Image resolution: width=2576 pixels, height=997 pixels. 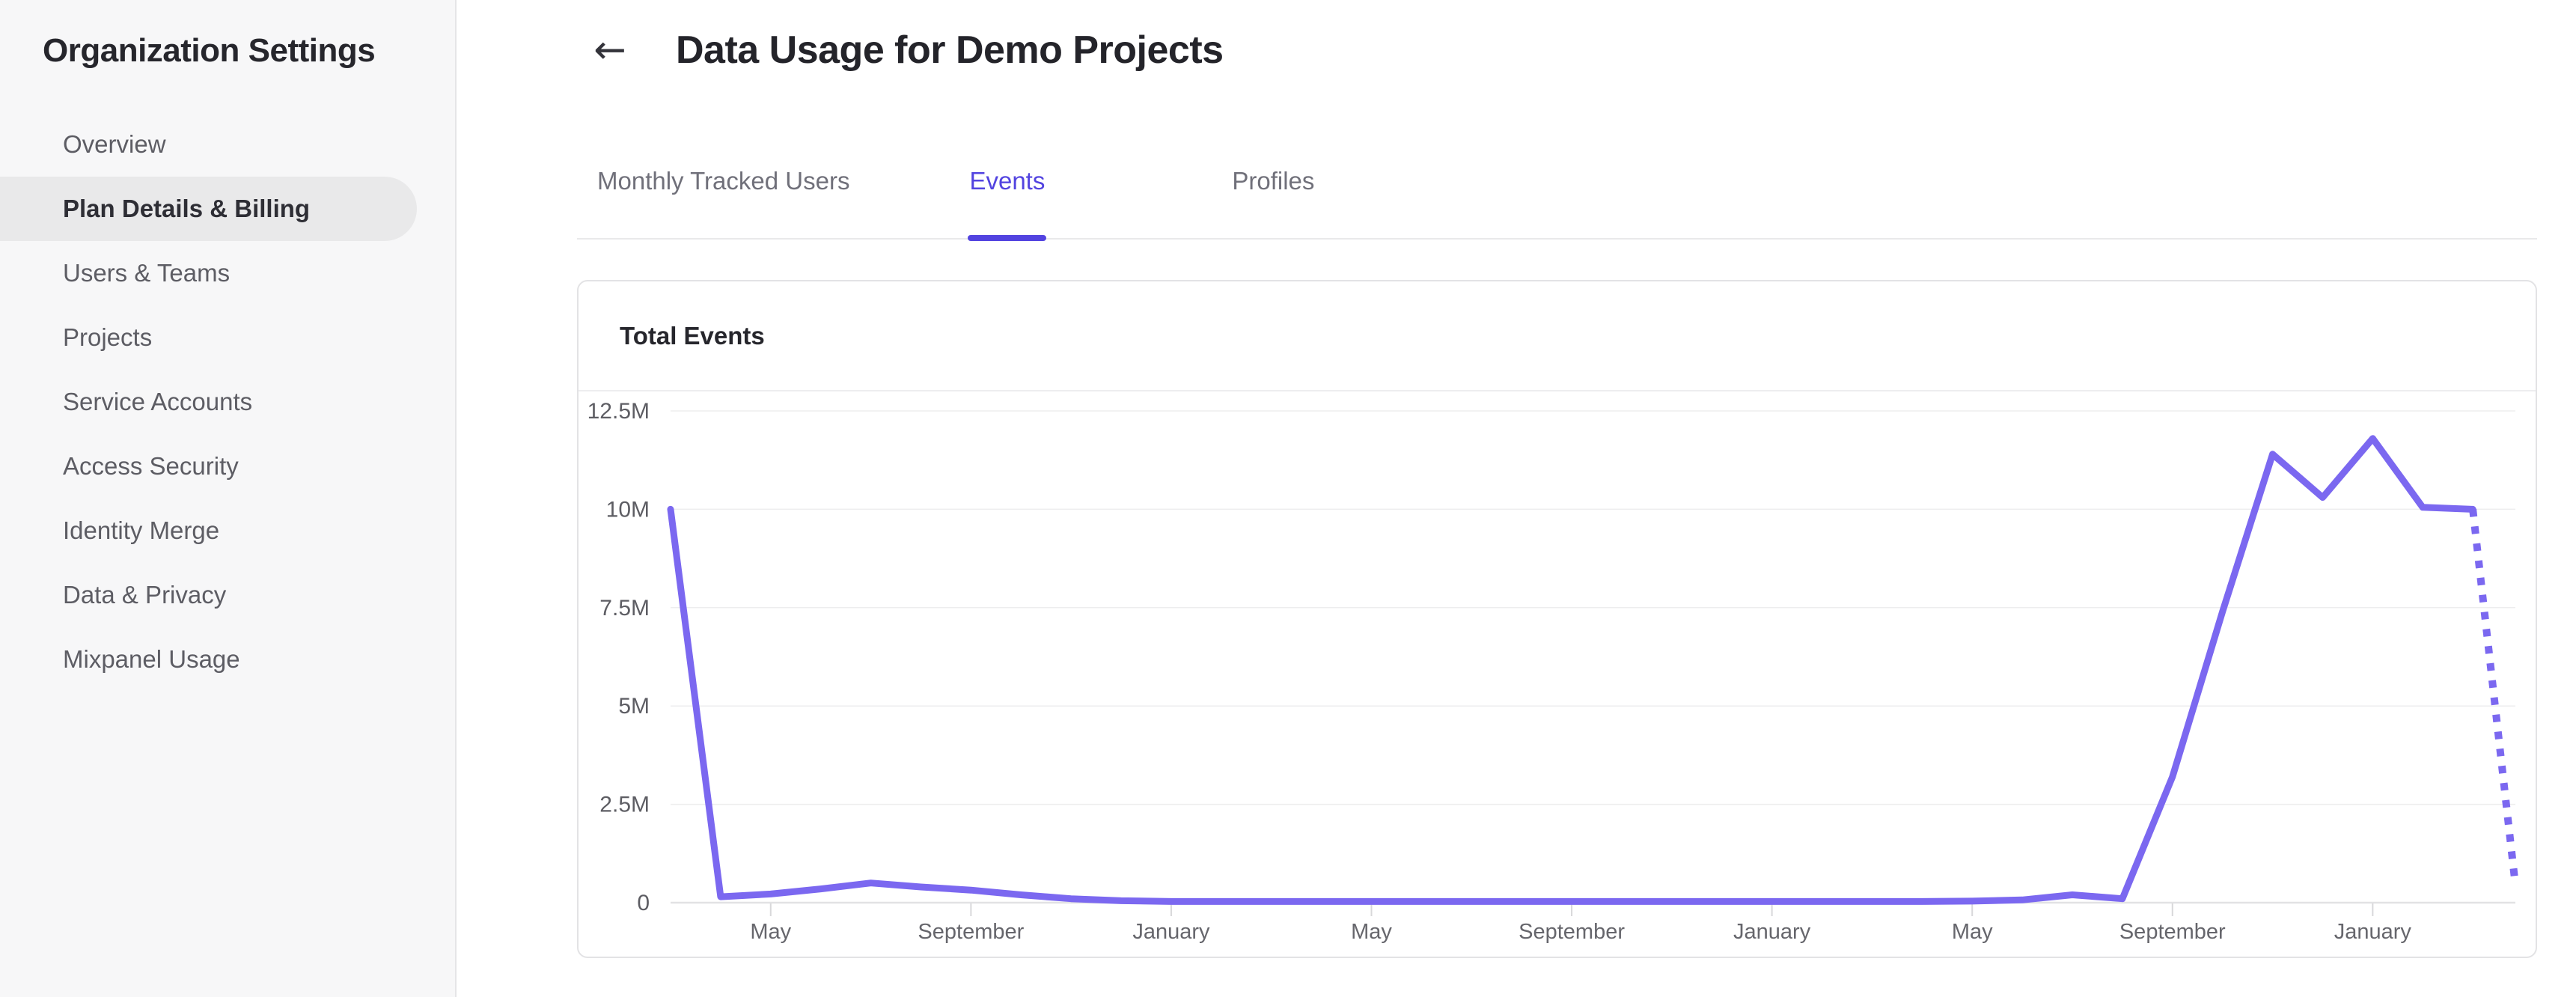 What do you see at coordinates (208, 595) in the screenshot?
I see `sidebar-item-data-privacy: Data & Privacy` at bounding box center [208, 595].